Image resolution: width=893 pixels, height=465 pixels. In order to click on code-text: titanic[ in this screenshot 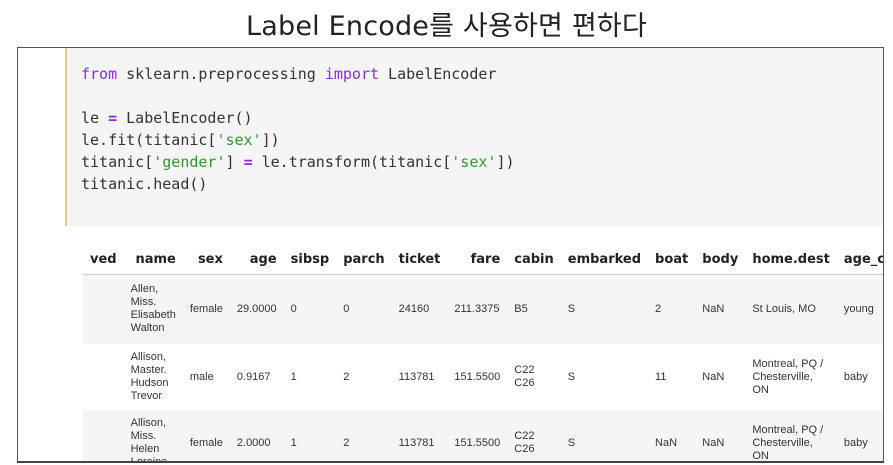, I will do `click(117, 162)`.